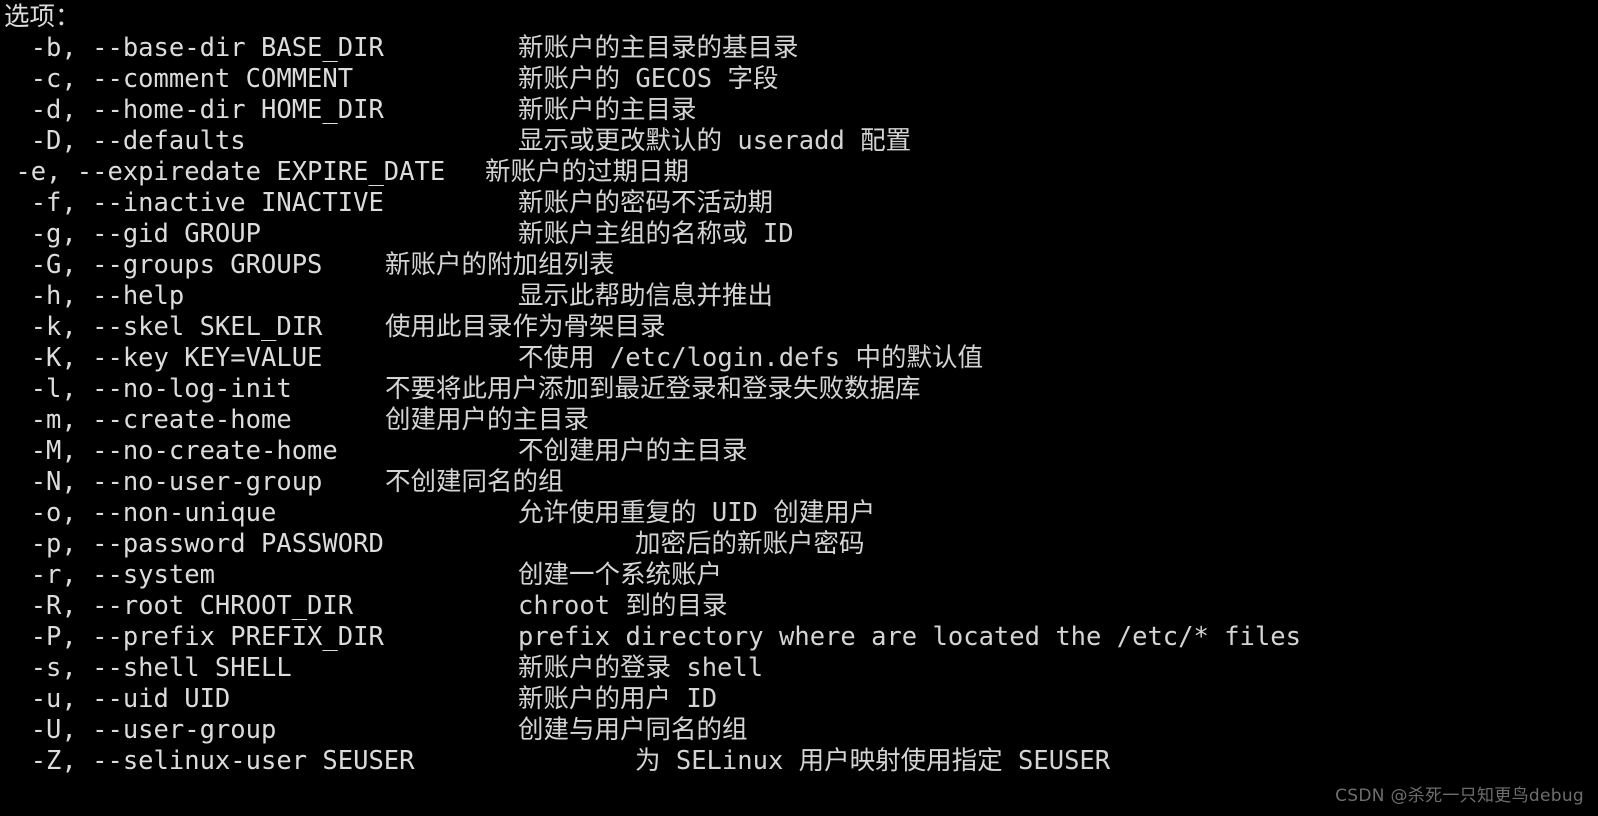 The width and height of the screenshot is (1598, 816). What do you see at coordinates (633, 451) in the screenshot?
I see `option-description: 不创建用户的主目录` at bounding box center [633, 451].